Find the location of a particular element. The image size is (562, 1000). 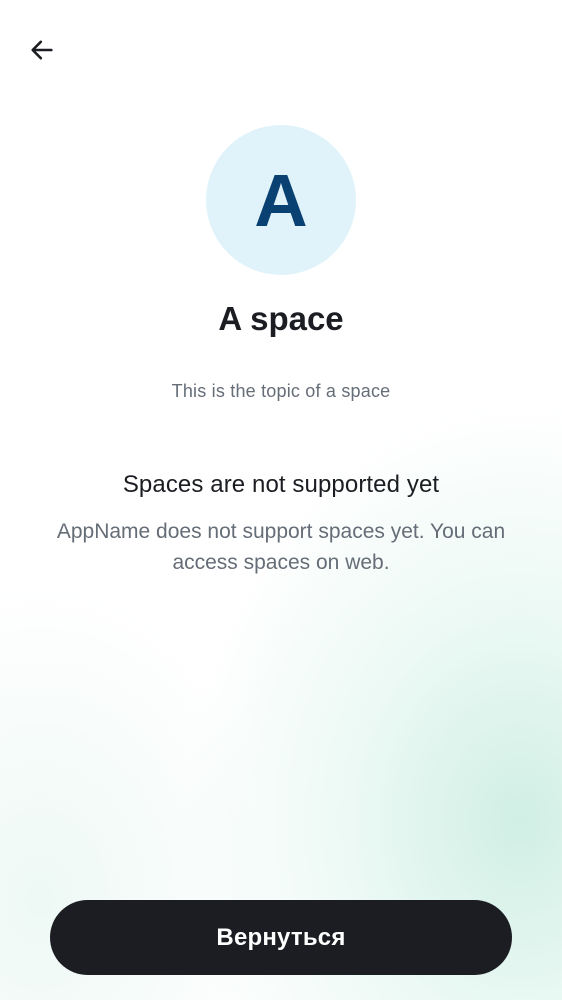

space-name: A space is located at coordinates (281, 318).